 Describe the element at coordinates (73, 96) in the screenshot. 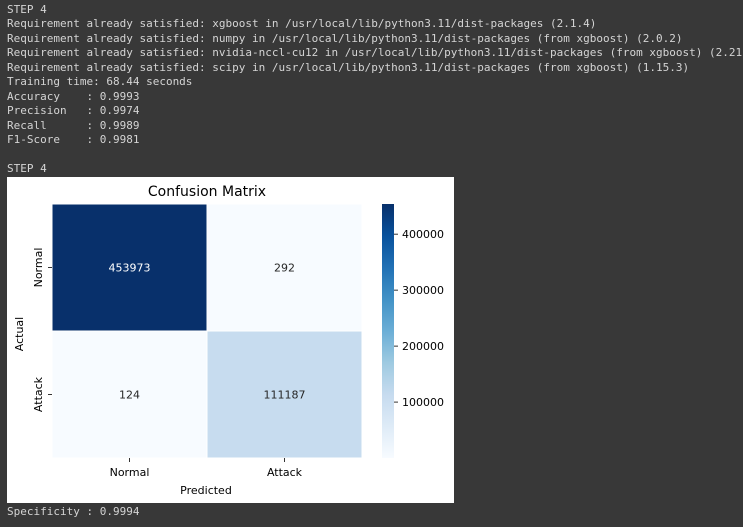

I see `output-line: Accuracy : 0.9993` at that location.